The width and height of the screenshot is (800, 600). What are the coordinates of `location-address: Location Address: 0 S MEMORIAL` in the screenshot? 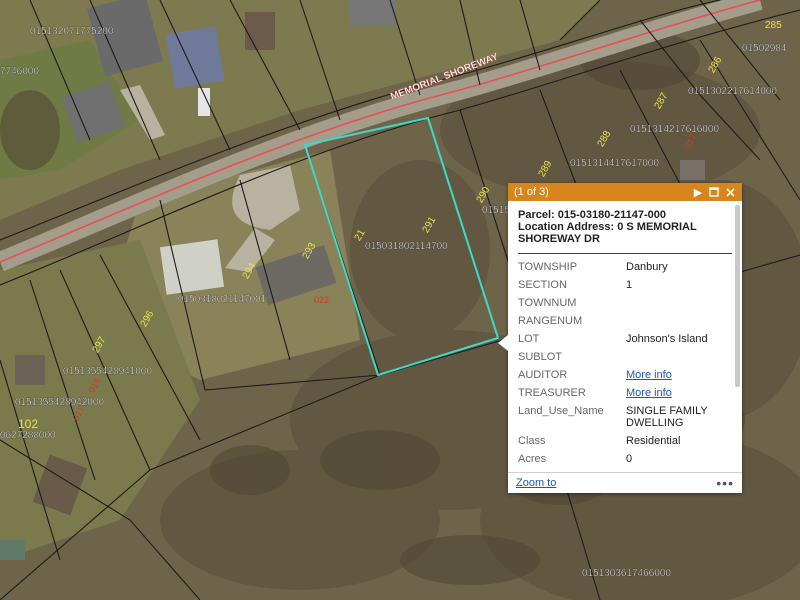 It's located at (607, 227).